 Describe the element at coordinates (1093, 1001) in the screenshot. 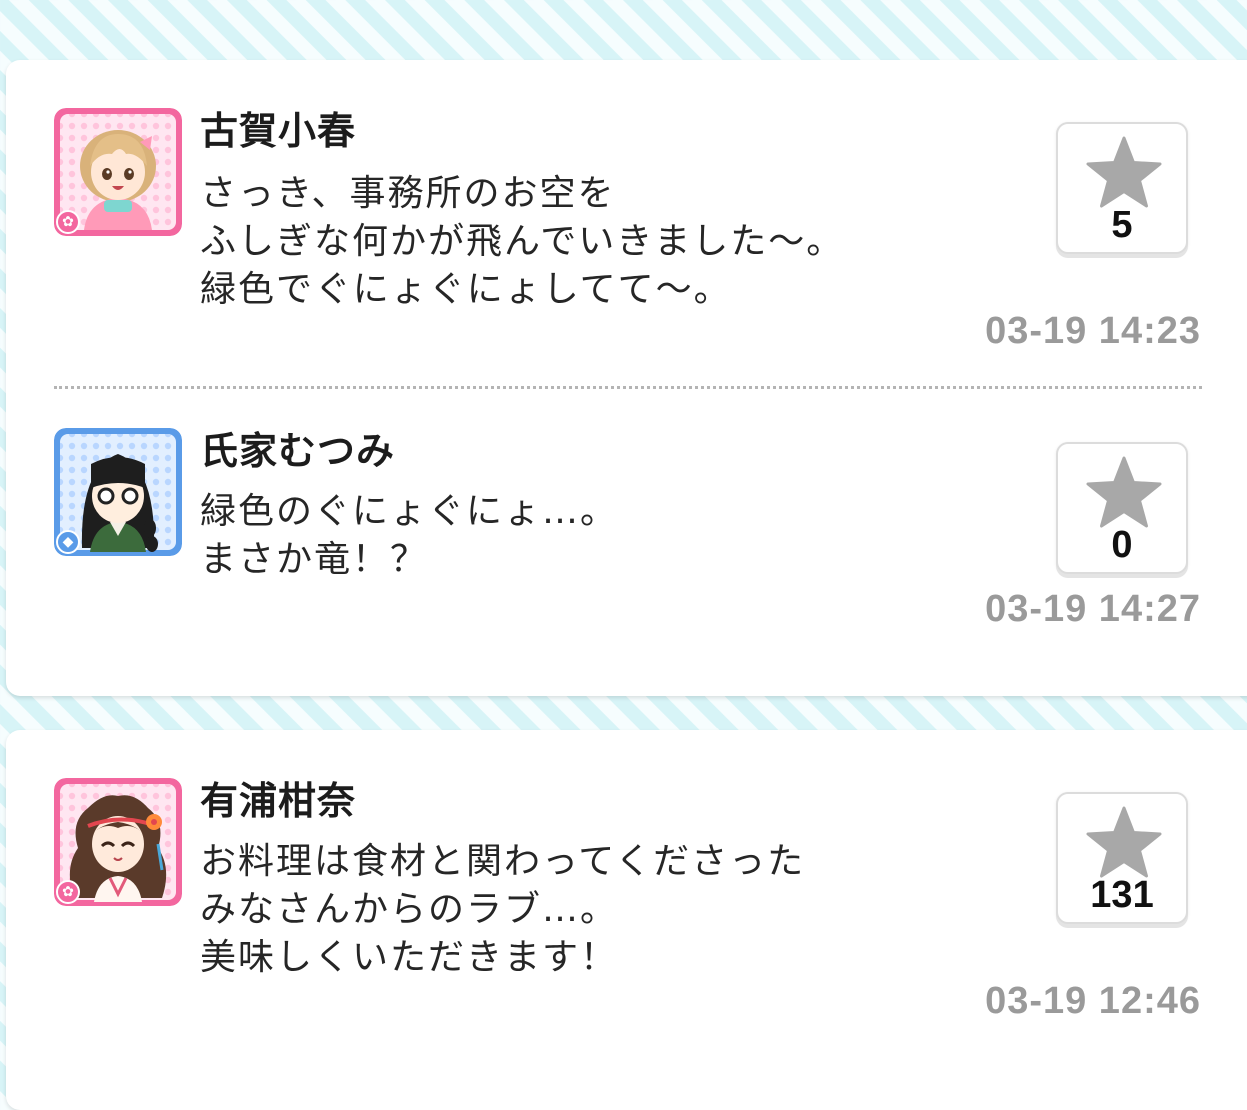

I see `timestamp: 03-19 12:46` at that location.